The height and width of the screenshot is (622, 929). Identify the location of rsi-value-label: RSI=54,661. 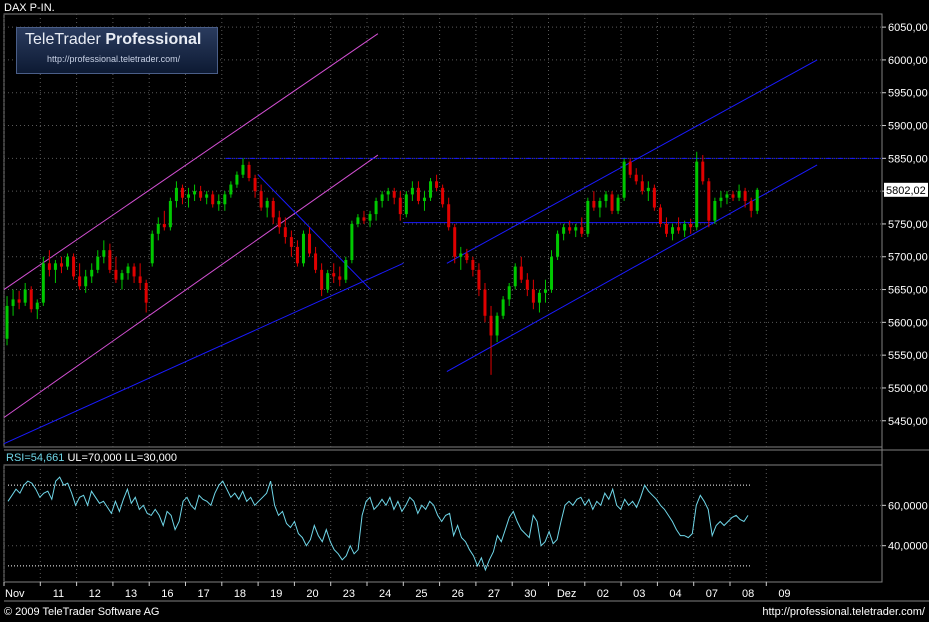
(35, 458).